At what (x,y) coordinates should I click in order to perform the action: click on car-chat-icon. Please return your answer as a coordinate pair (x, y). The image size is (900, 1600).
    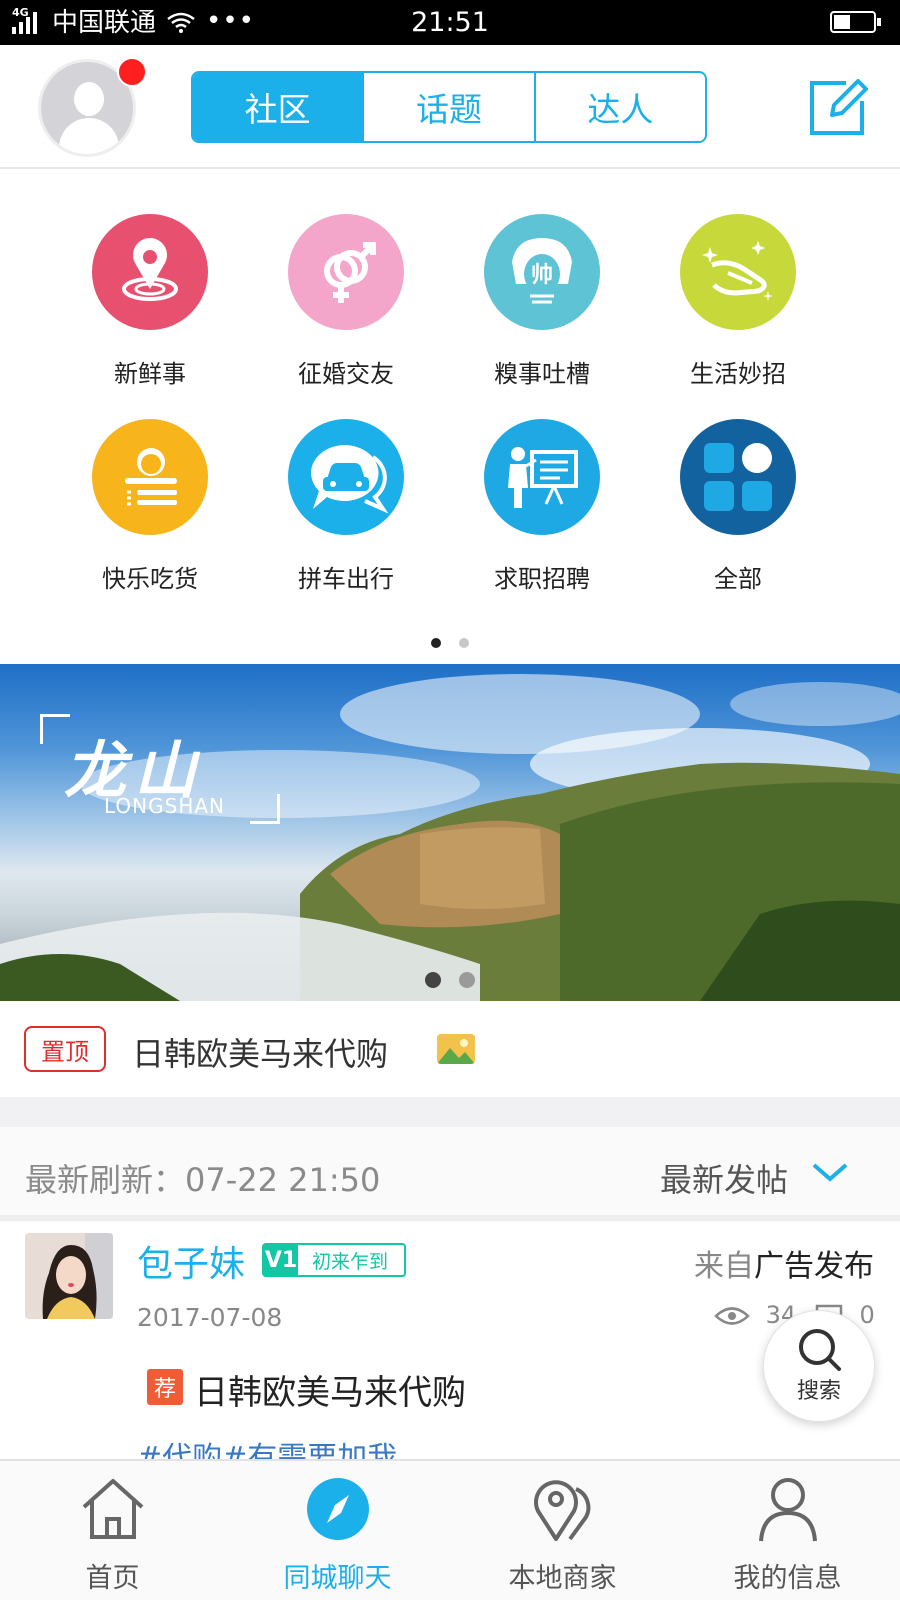
    Looking at the image, I should click on (346, 477).